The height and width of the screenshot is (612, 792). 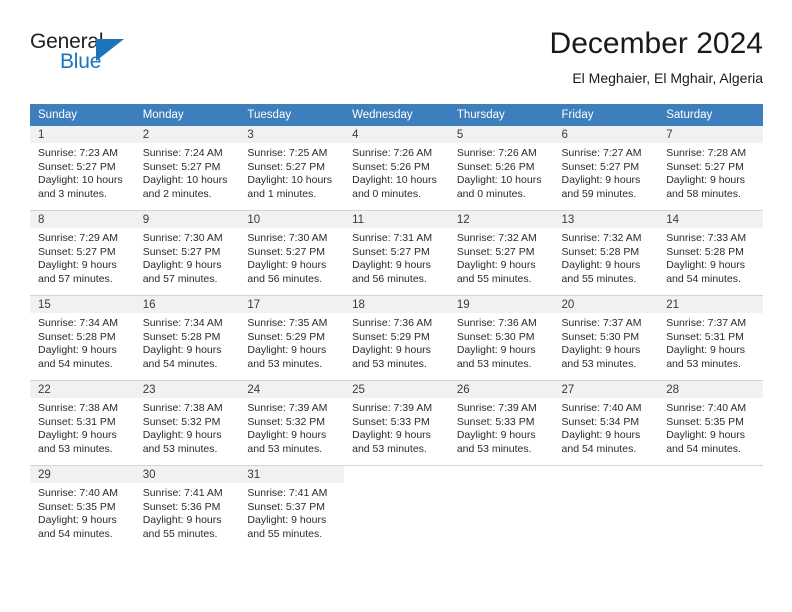 What do you see at coordinates (78, 323) in the screenshot?
I see `sunrise-text: Sunrise: 7:34 AM` at bounding box center [78, 323].